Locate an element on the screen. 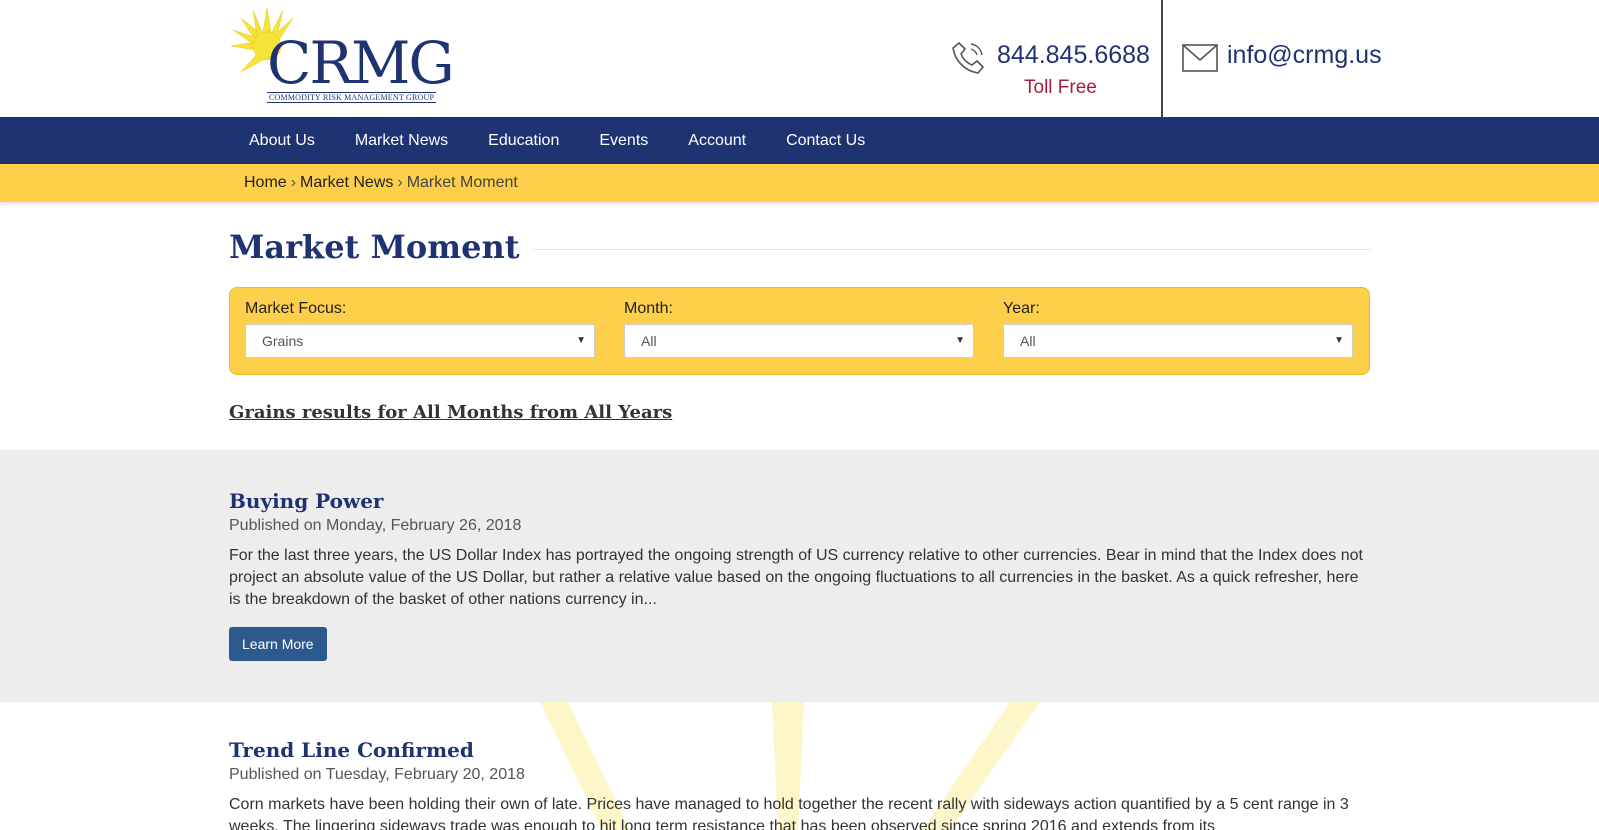 The width and height of the screenshot is (1599, 830). nav-item-about-us: About Us is located at coordinates (282, 140).